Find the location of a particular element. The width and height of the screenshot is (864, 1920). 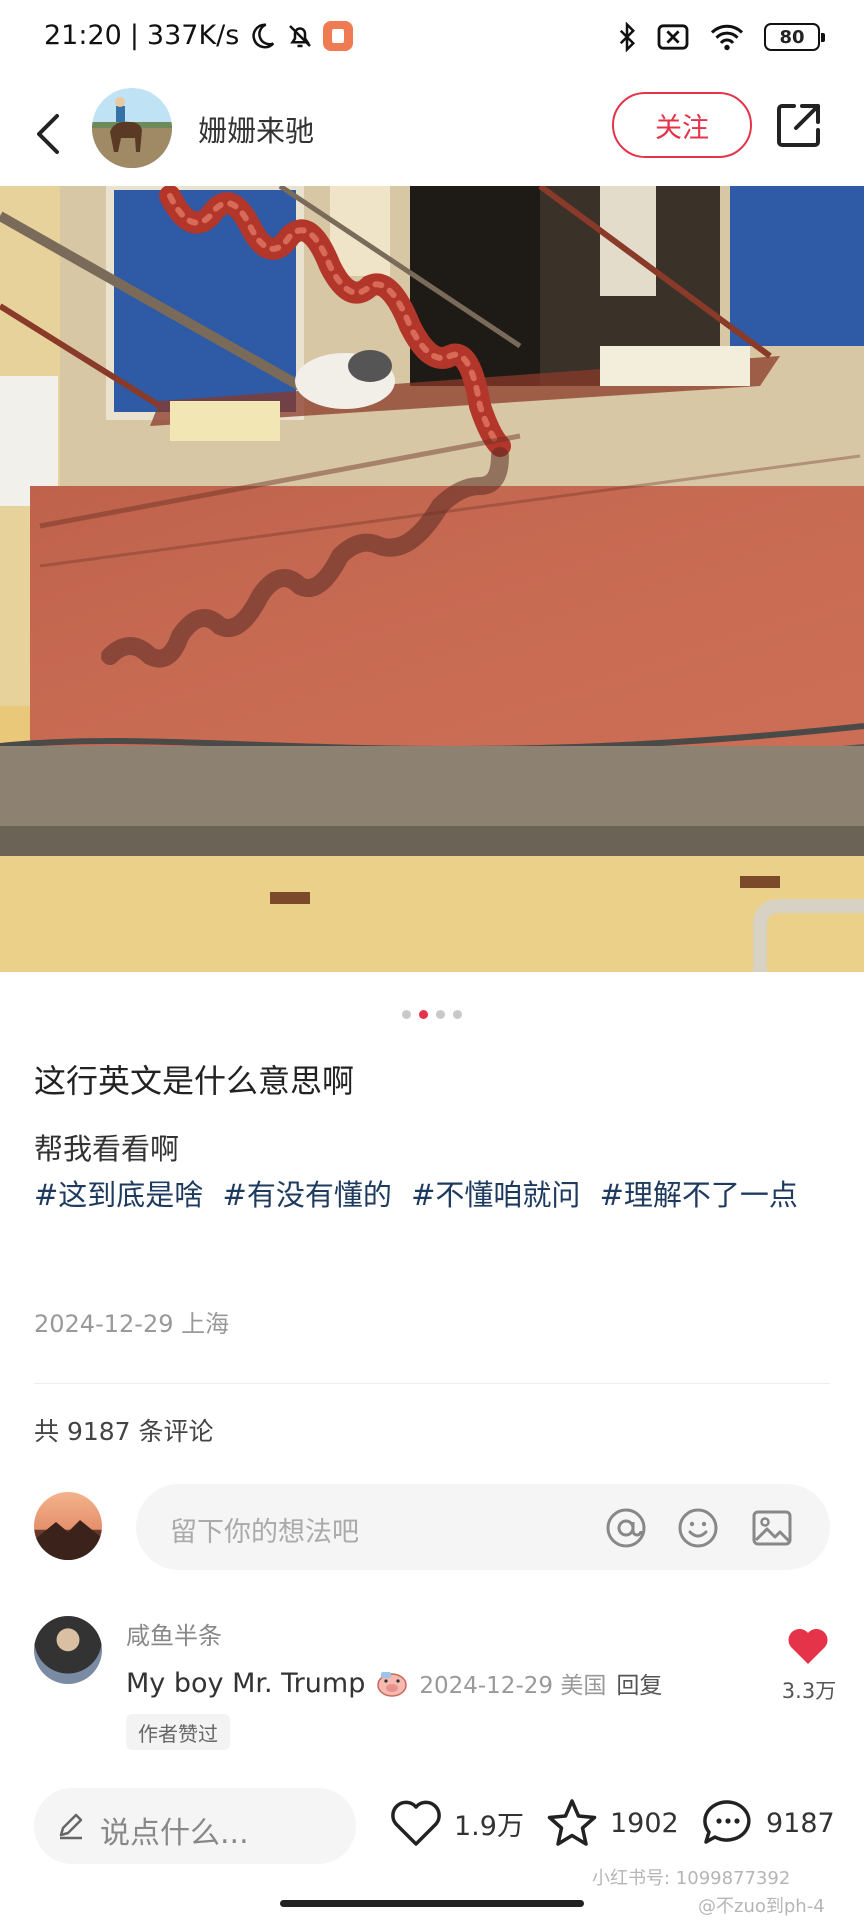

back-button is located at coordinates (48, 134).